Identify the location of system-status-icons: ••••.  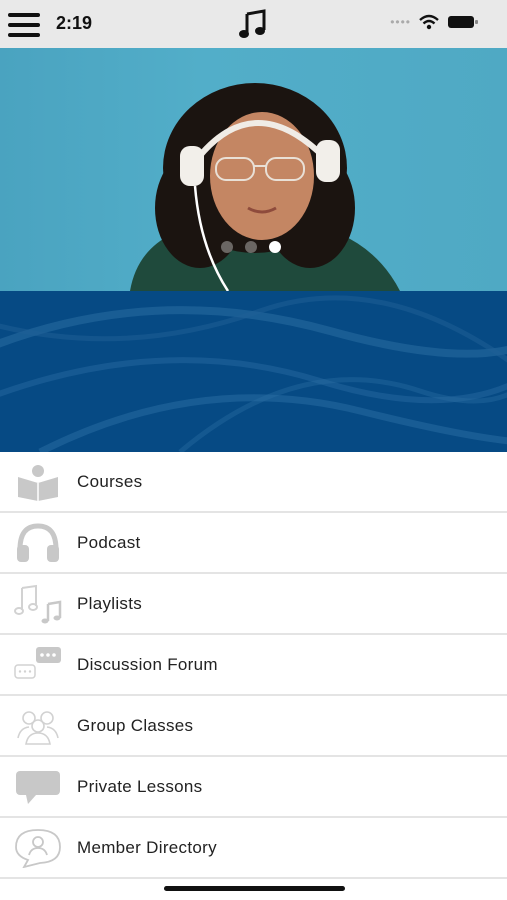
(434, 22).